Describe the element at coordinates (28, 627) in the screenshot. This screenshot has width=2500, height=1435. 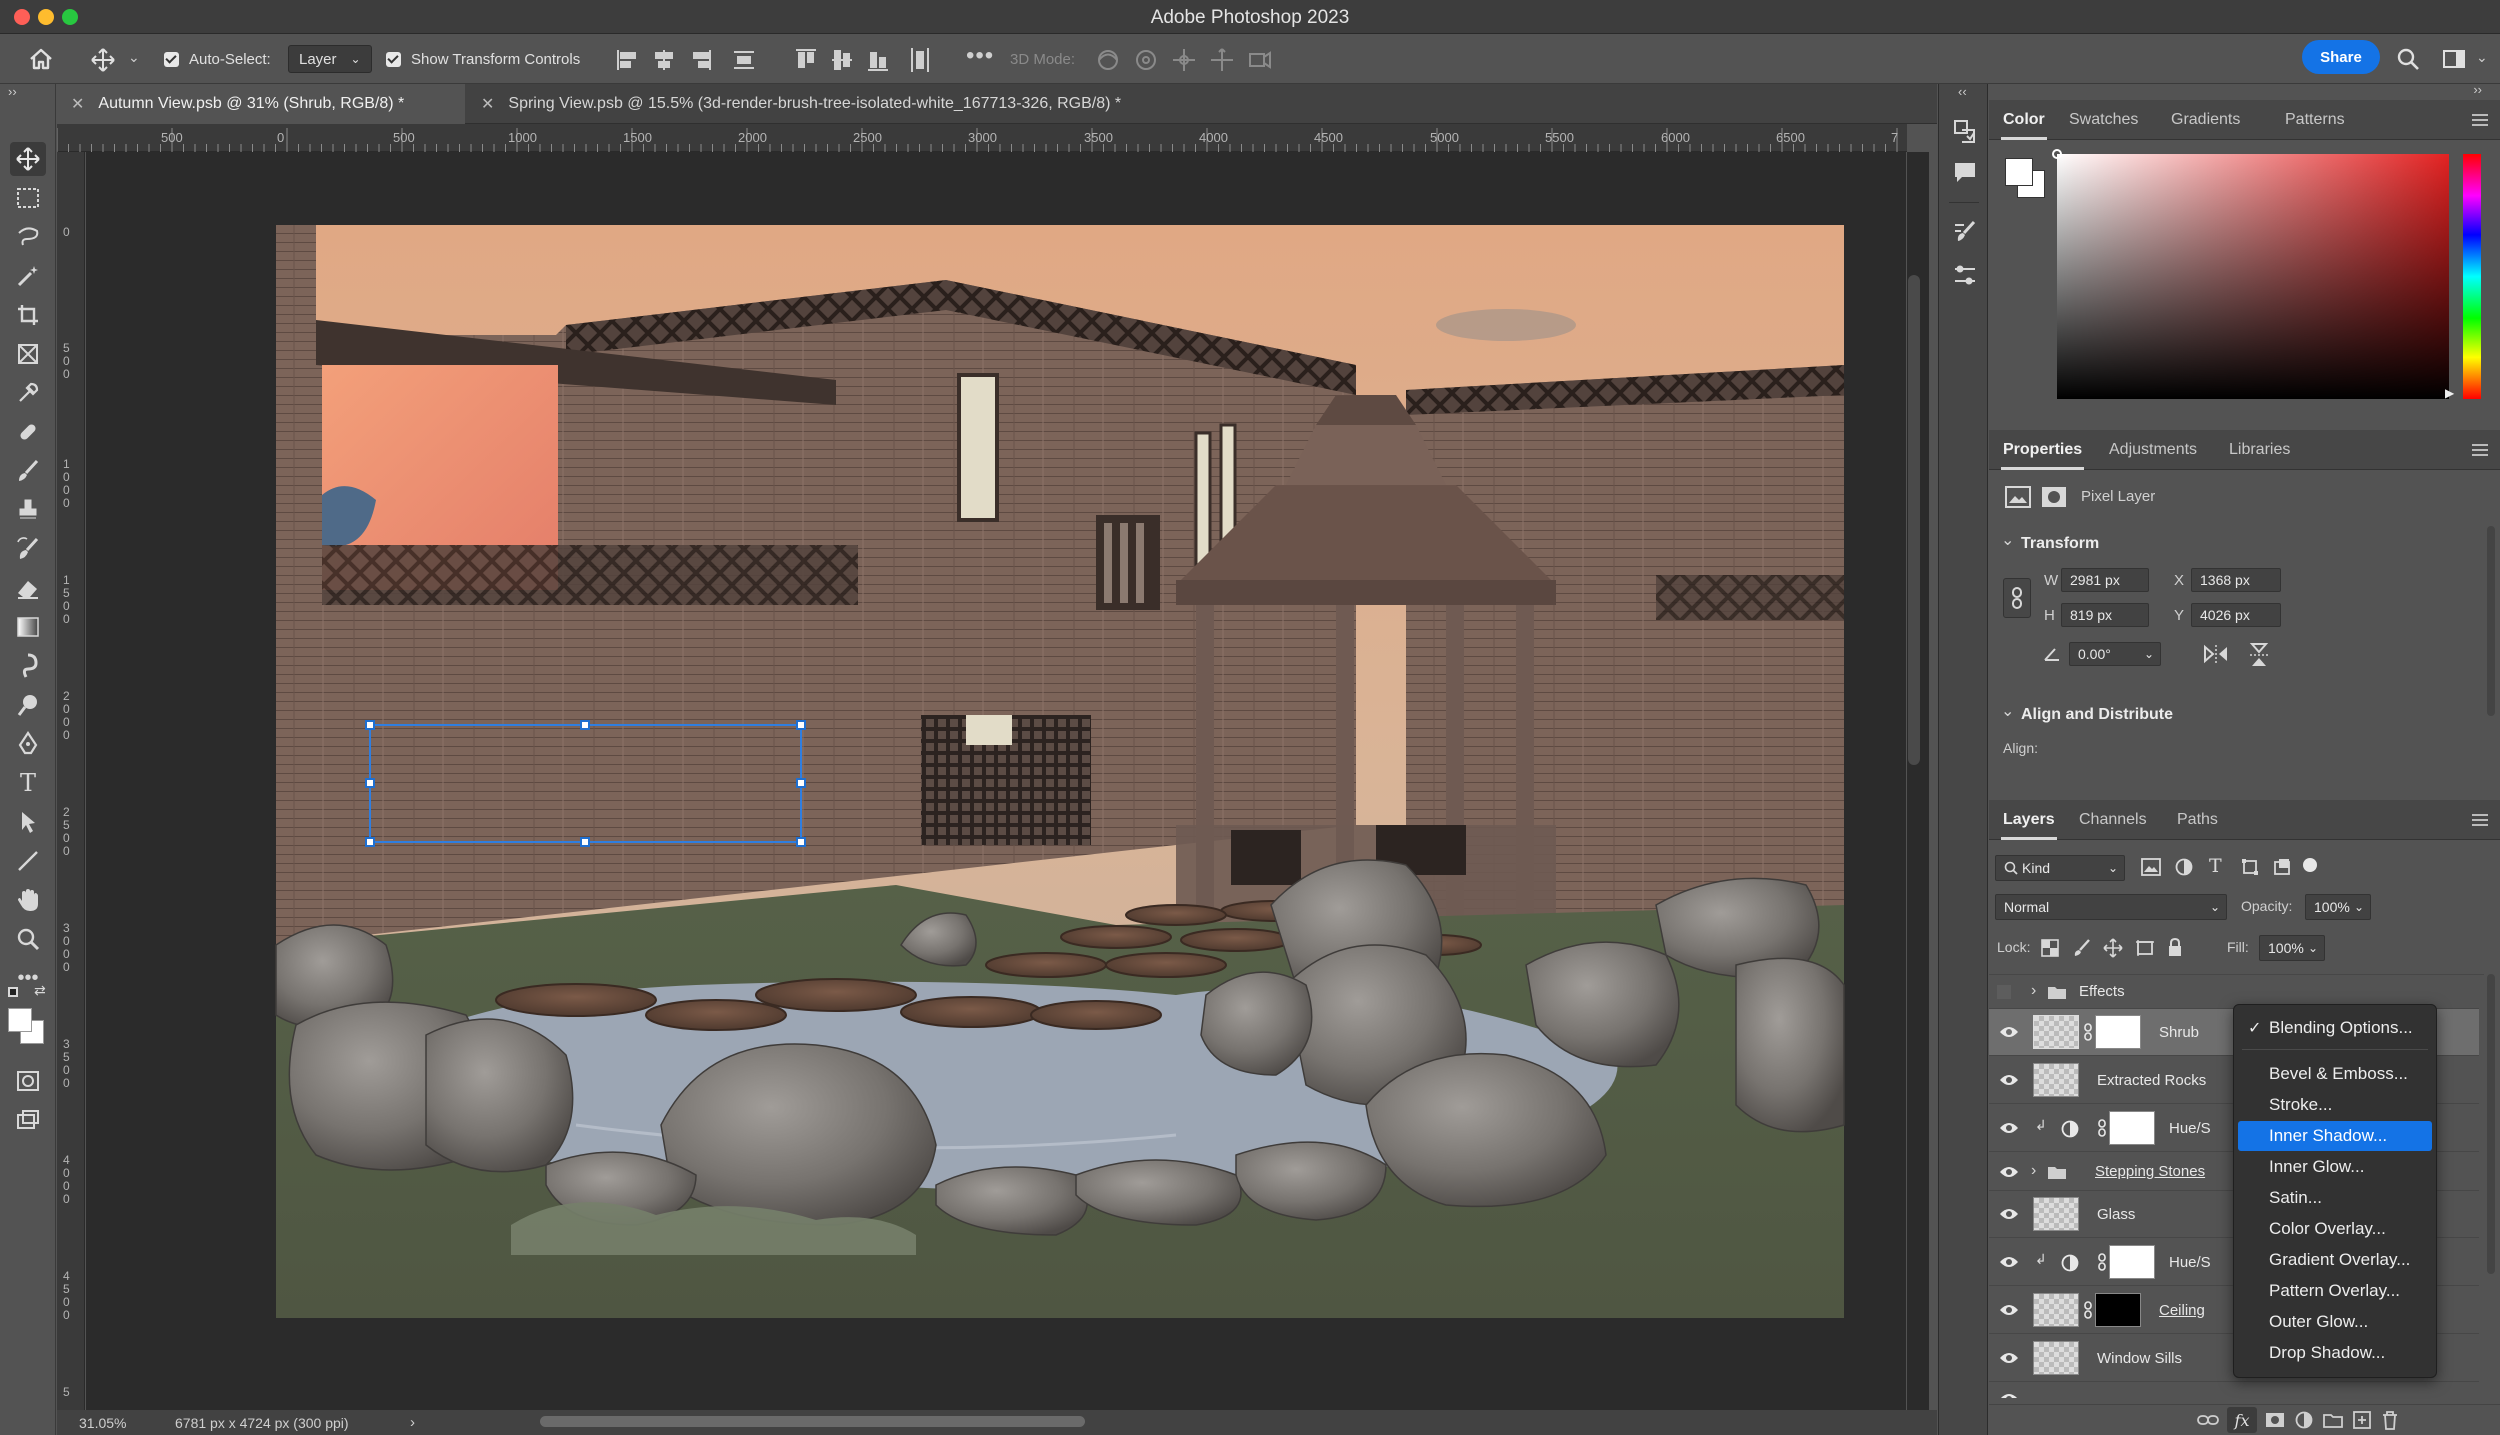
I see `gradient-tool` at that location.